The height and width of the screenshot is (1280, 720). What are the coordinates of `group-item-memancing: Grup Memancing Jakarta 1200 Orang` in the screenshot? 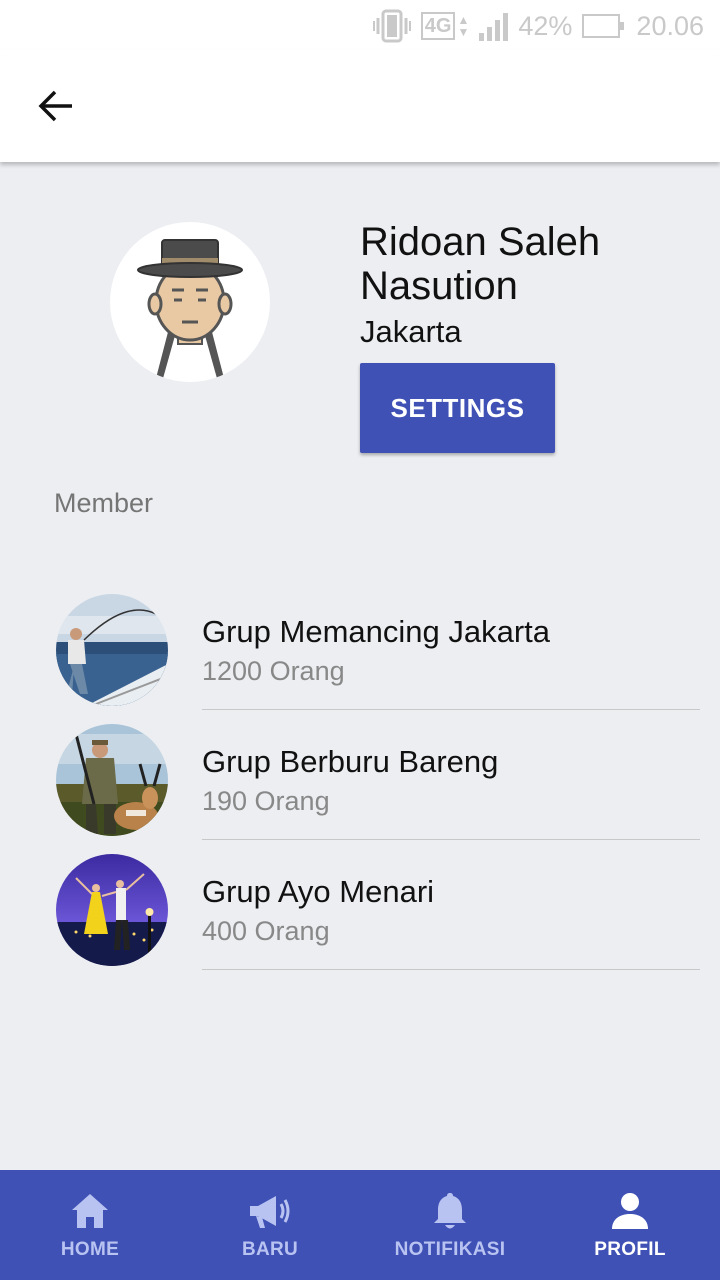 It's located at (360, 645).